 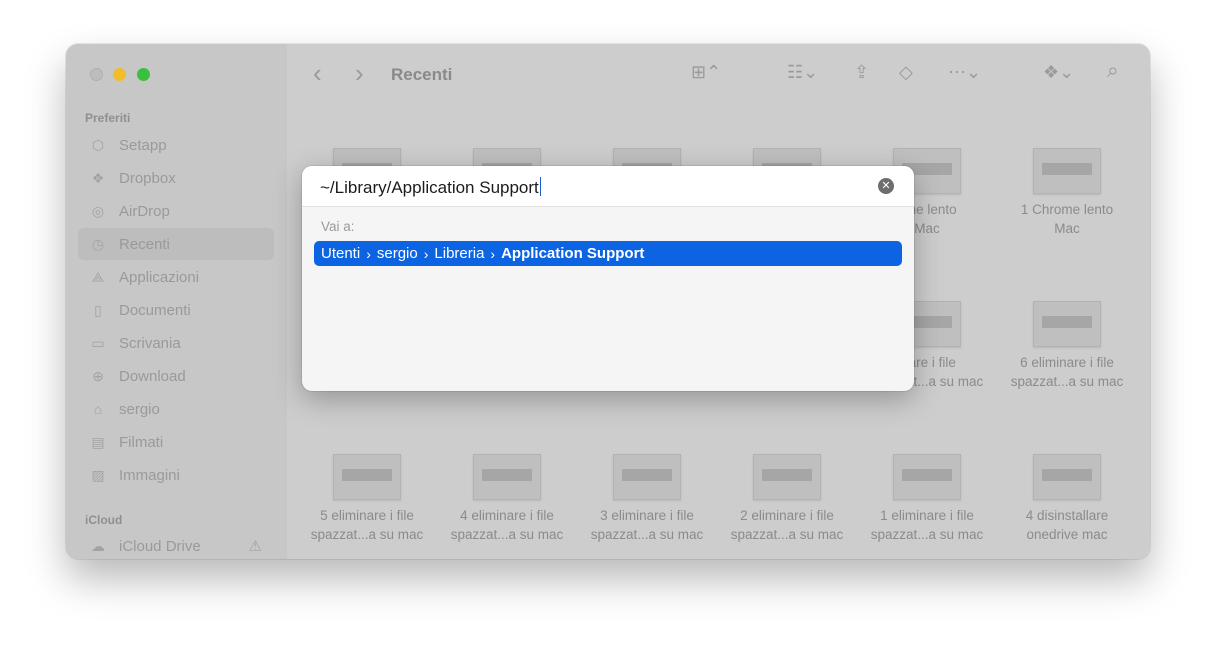 I want to click on warning-icon: ⚠, so click(x=255, y=546).